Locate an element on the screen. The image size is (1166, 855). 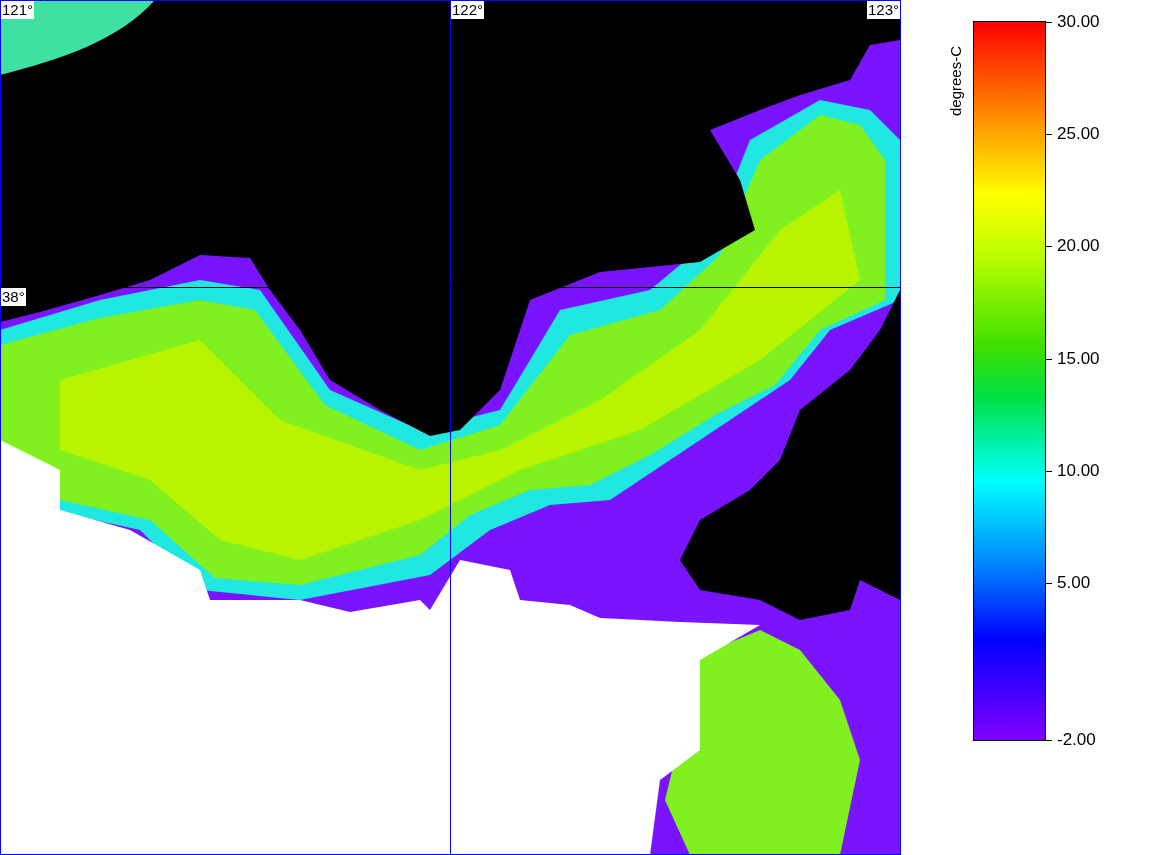
colorbar-label: 20.00 is located at coordinates (1078, 246).